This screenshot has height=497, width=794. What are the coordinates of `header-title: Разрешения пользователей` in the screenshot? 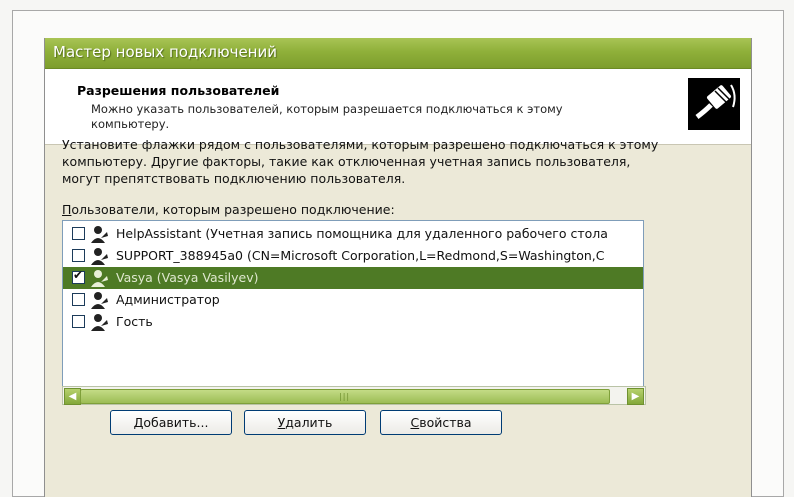 It's located at (178, 90).